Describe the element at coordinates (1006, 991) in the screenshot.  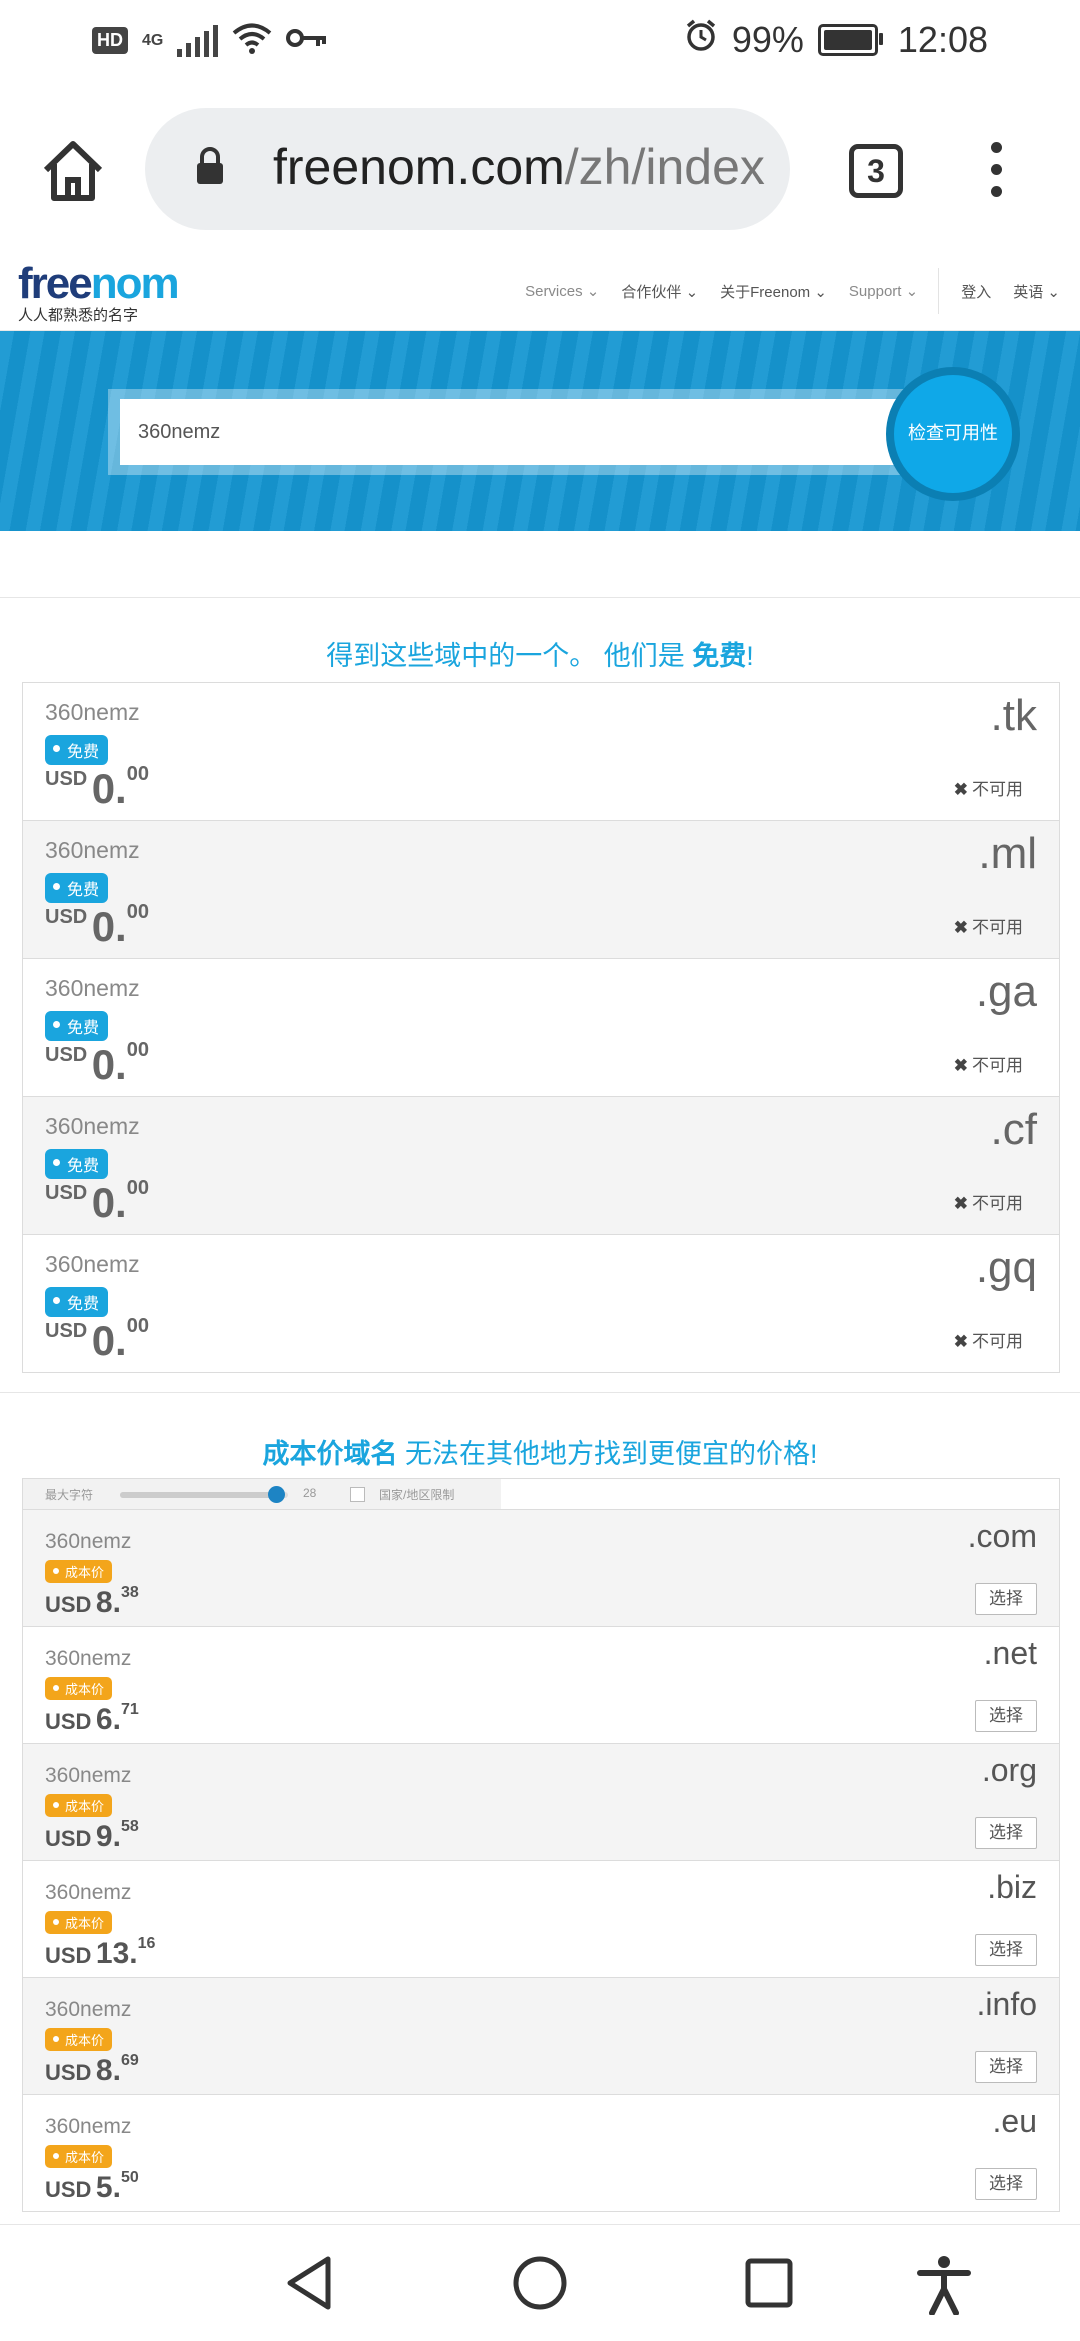
I see `tld: .ga` at that location.